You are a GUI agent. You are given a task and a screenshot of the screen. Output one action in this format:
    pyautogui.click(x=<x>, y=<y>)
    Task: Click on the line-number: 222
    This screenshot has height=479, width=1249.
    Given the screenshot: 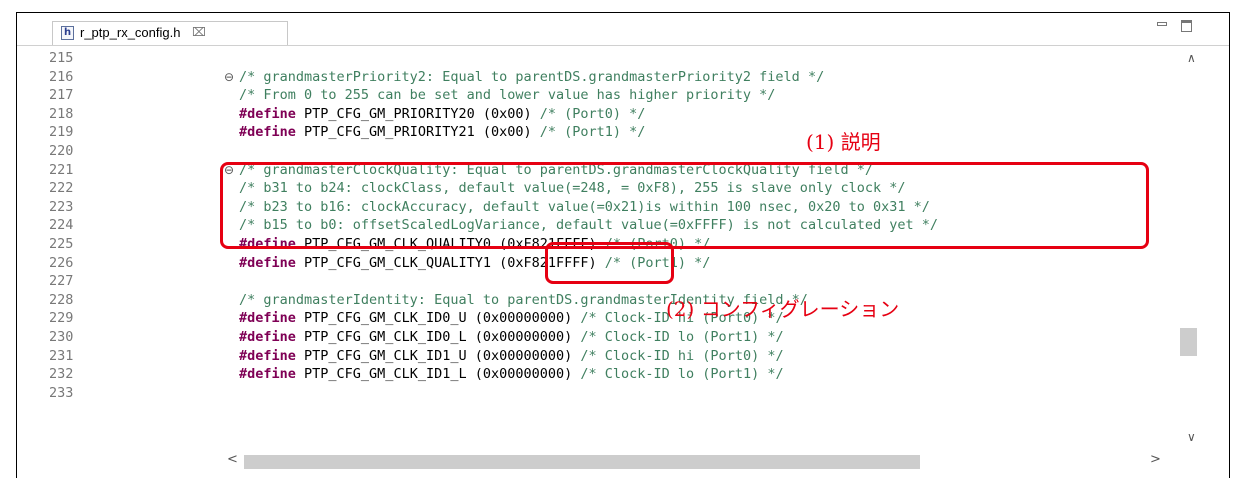 What is the action you would take?
    pyautogui.click(x=61, y=188)
    